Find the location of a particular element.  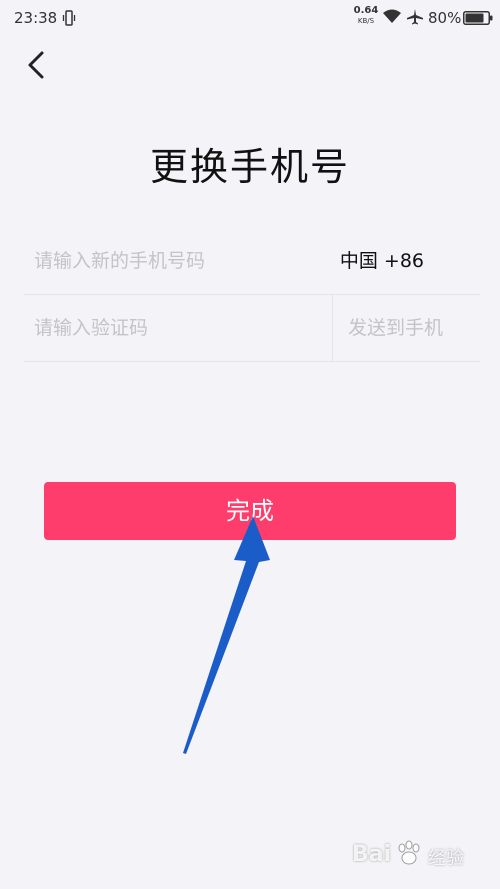

done-button: 完成 is located at coordinates (250, 511).